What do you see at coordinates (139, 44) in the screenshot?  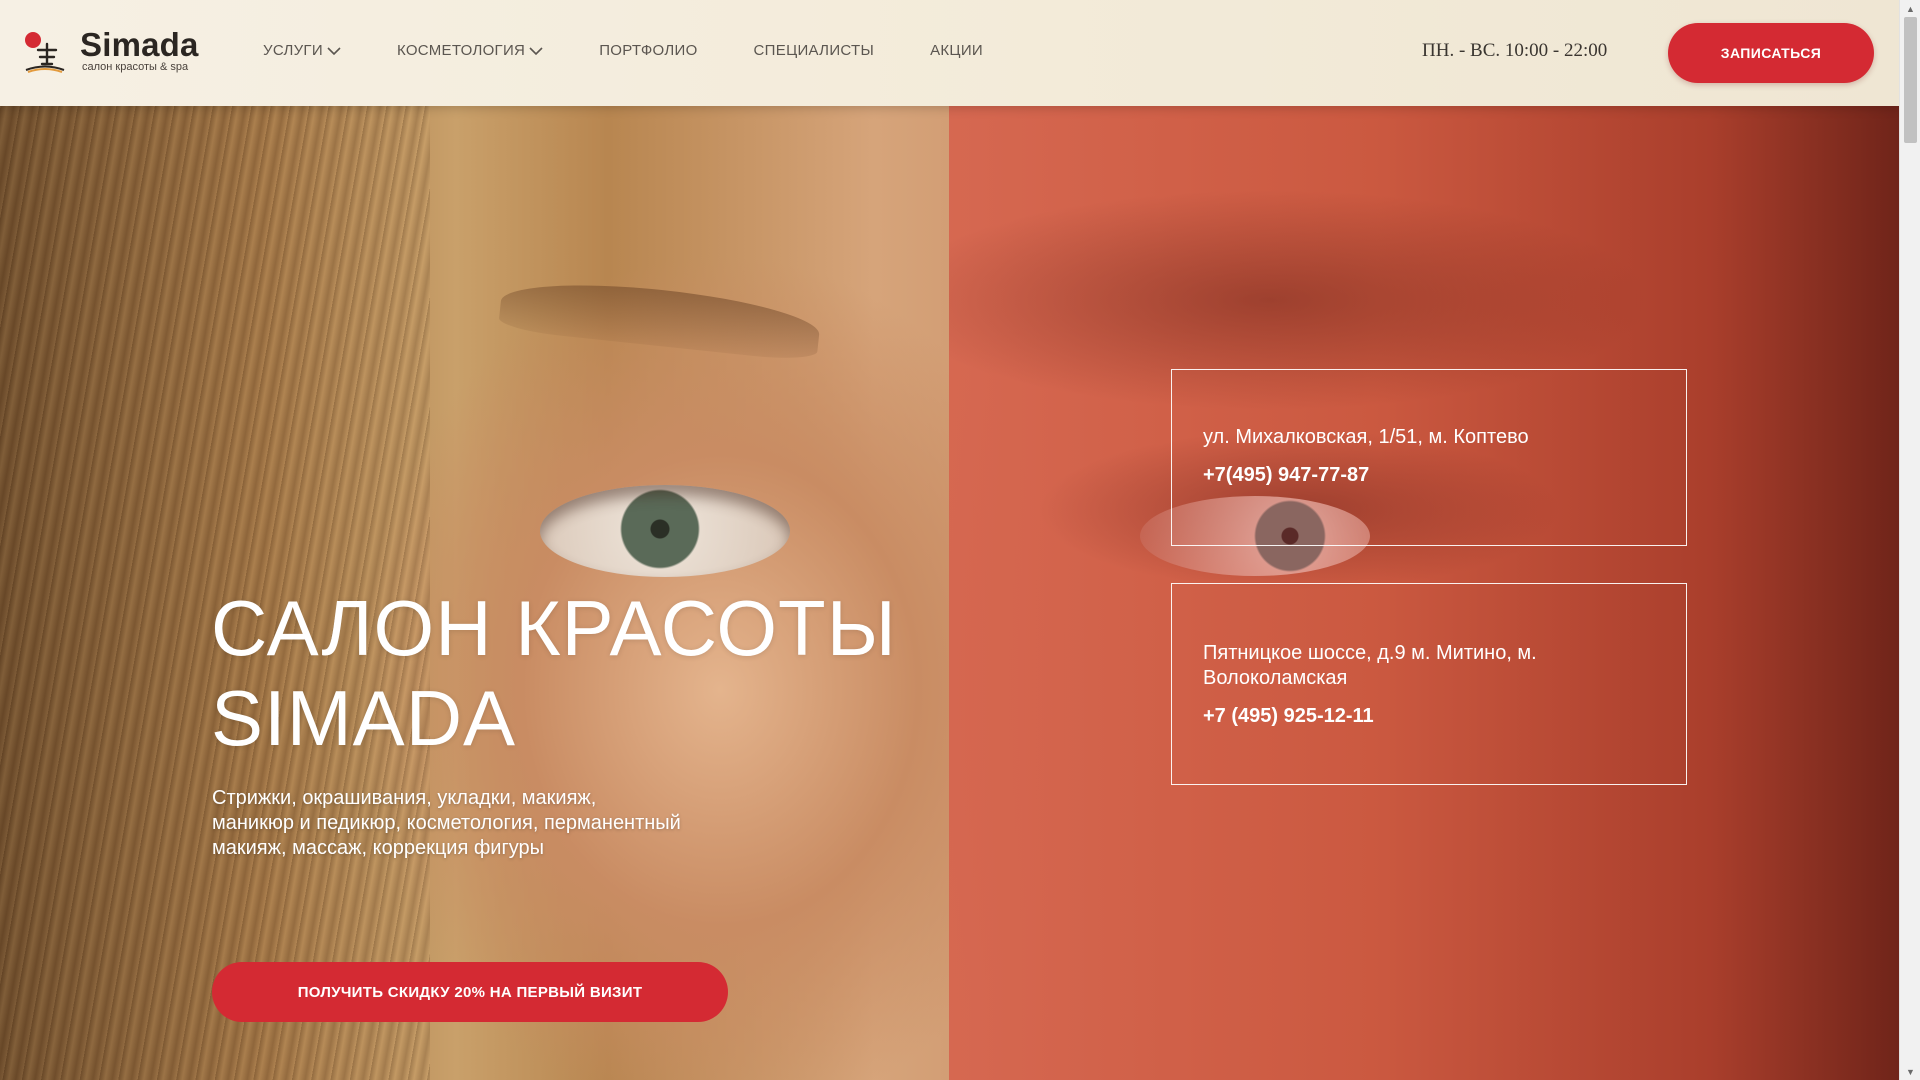 I see `logo-name: Simada` at bounding box center [139, 44].